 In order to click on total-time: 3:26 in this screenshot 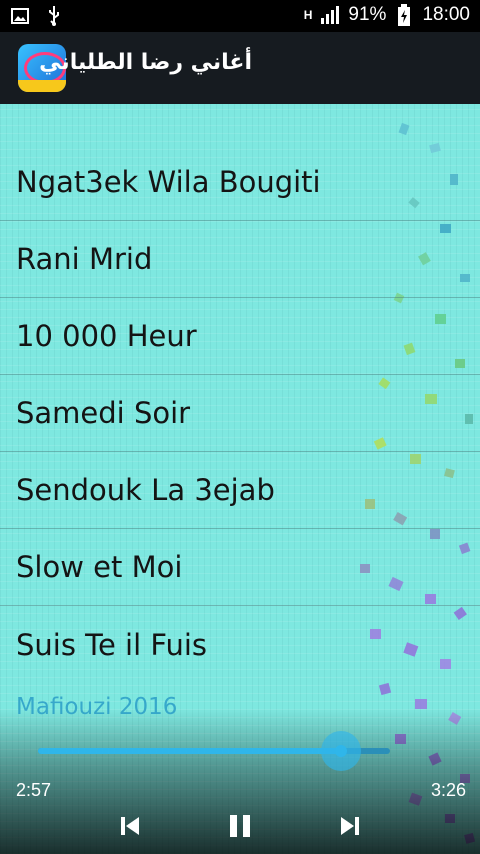, I will do `click(448, 790)`.